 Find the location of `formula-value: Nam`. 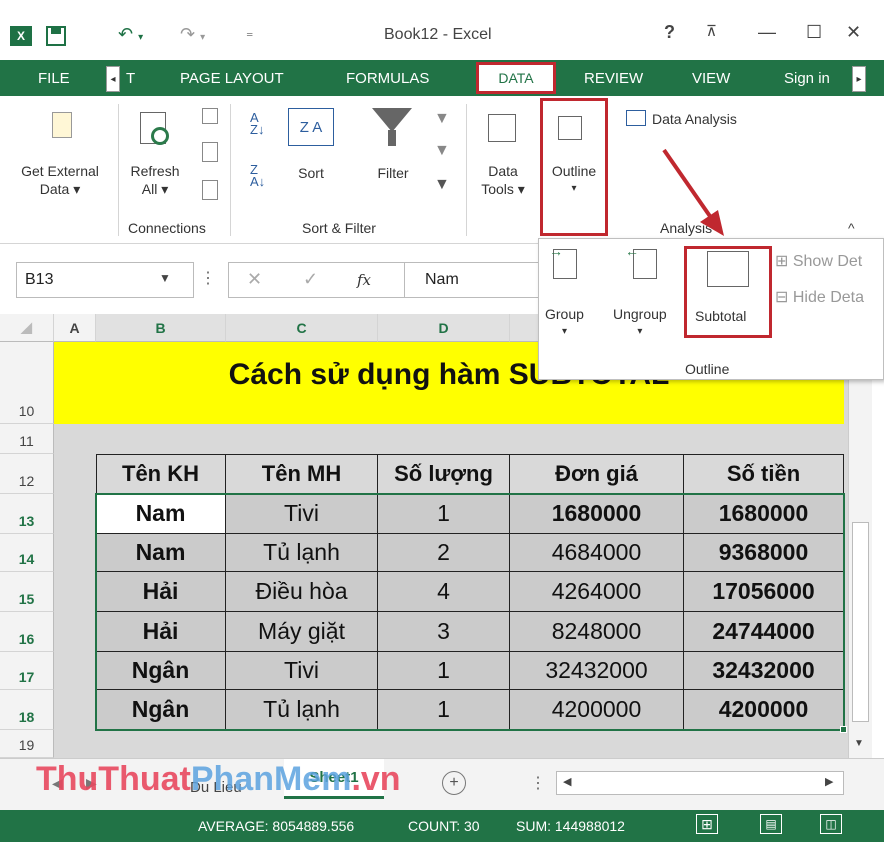

formula-value: Nam is located at coordinates (442, 279).